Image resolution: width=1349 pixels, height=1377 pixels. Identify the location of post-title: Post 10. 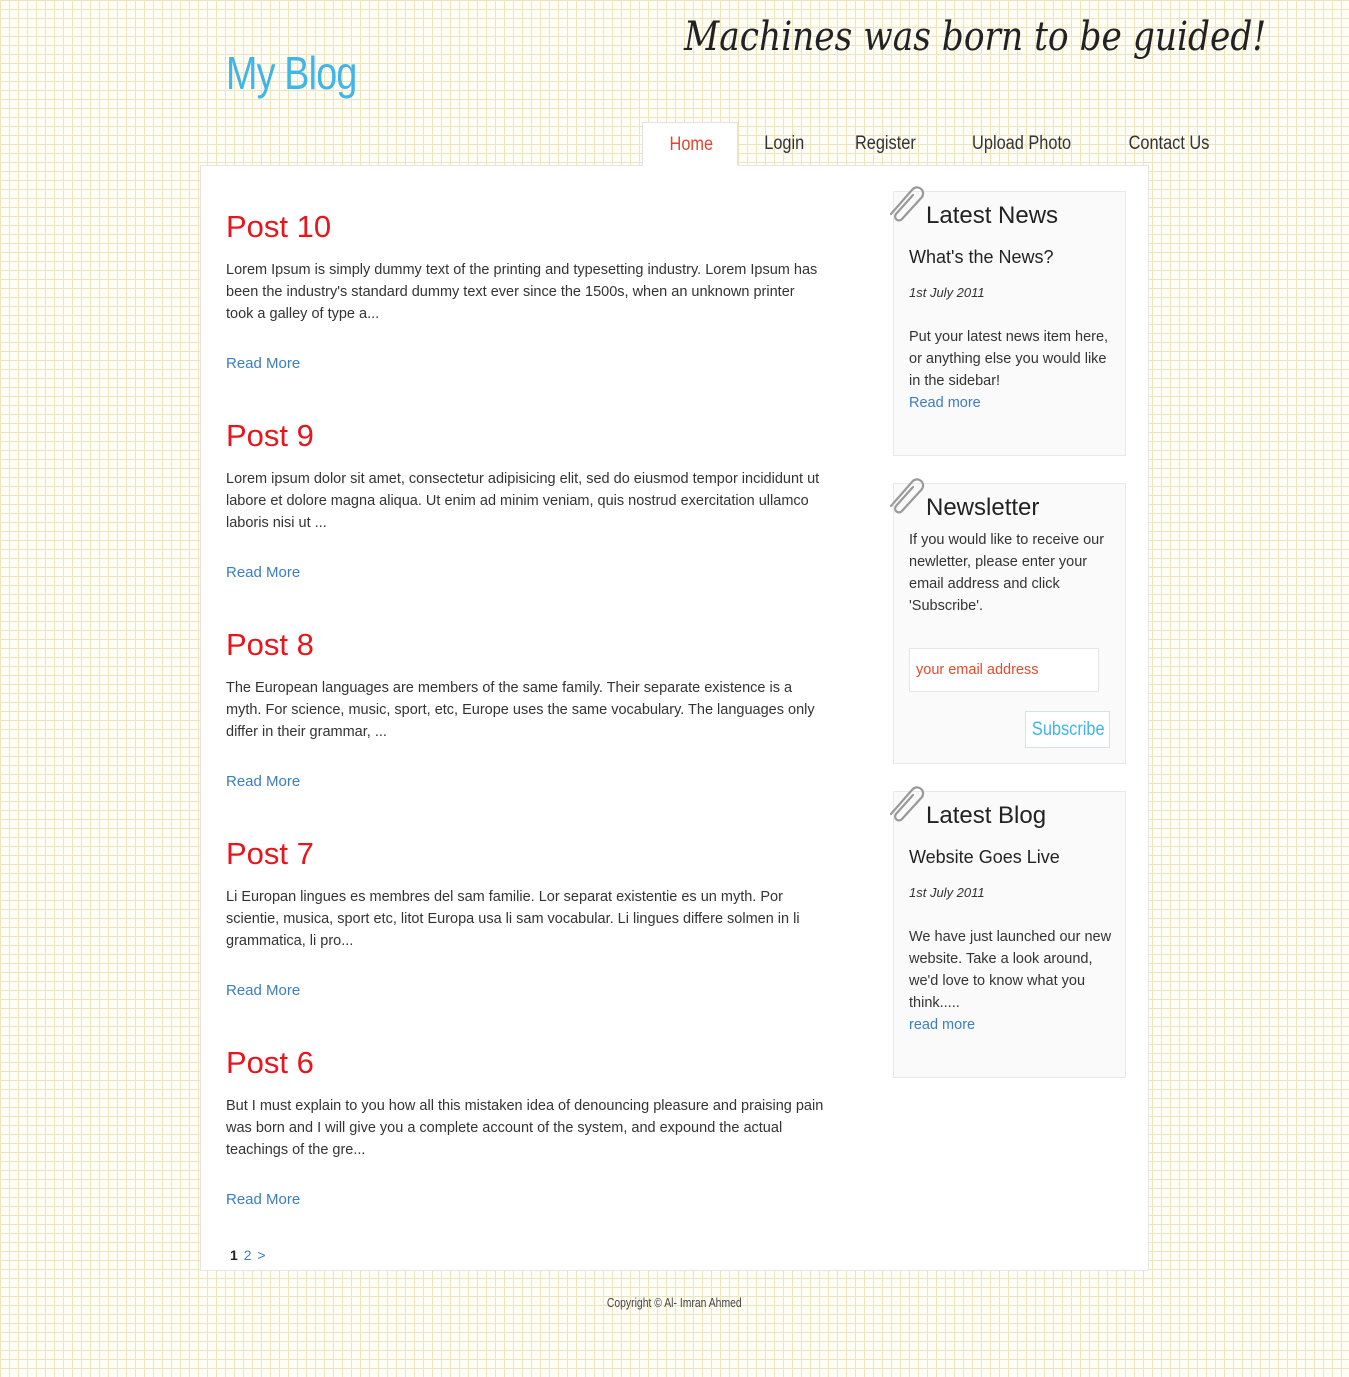
(526, 226).